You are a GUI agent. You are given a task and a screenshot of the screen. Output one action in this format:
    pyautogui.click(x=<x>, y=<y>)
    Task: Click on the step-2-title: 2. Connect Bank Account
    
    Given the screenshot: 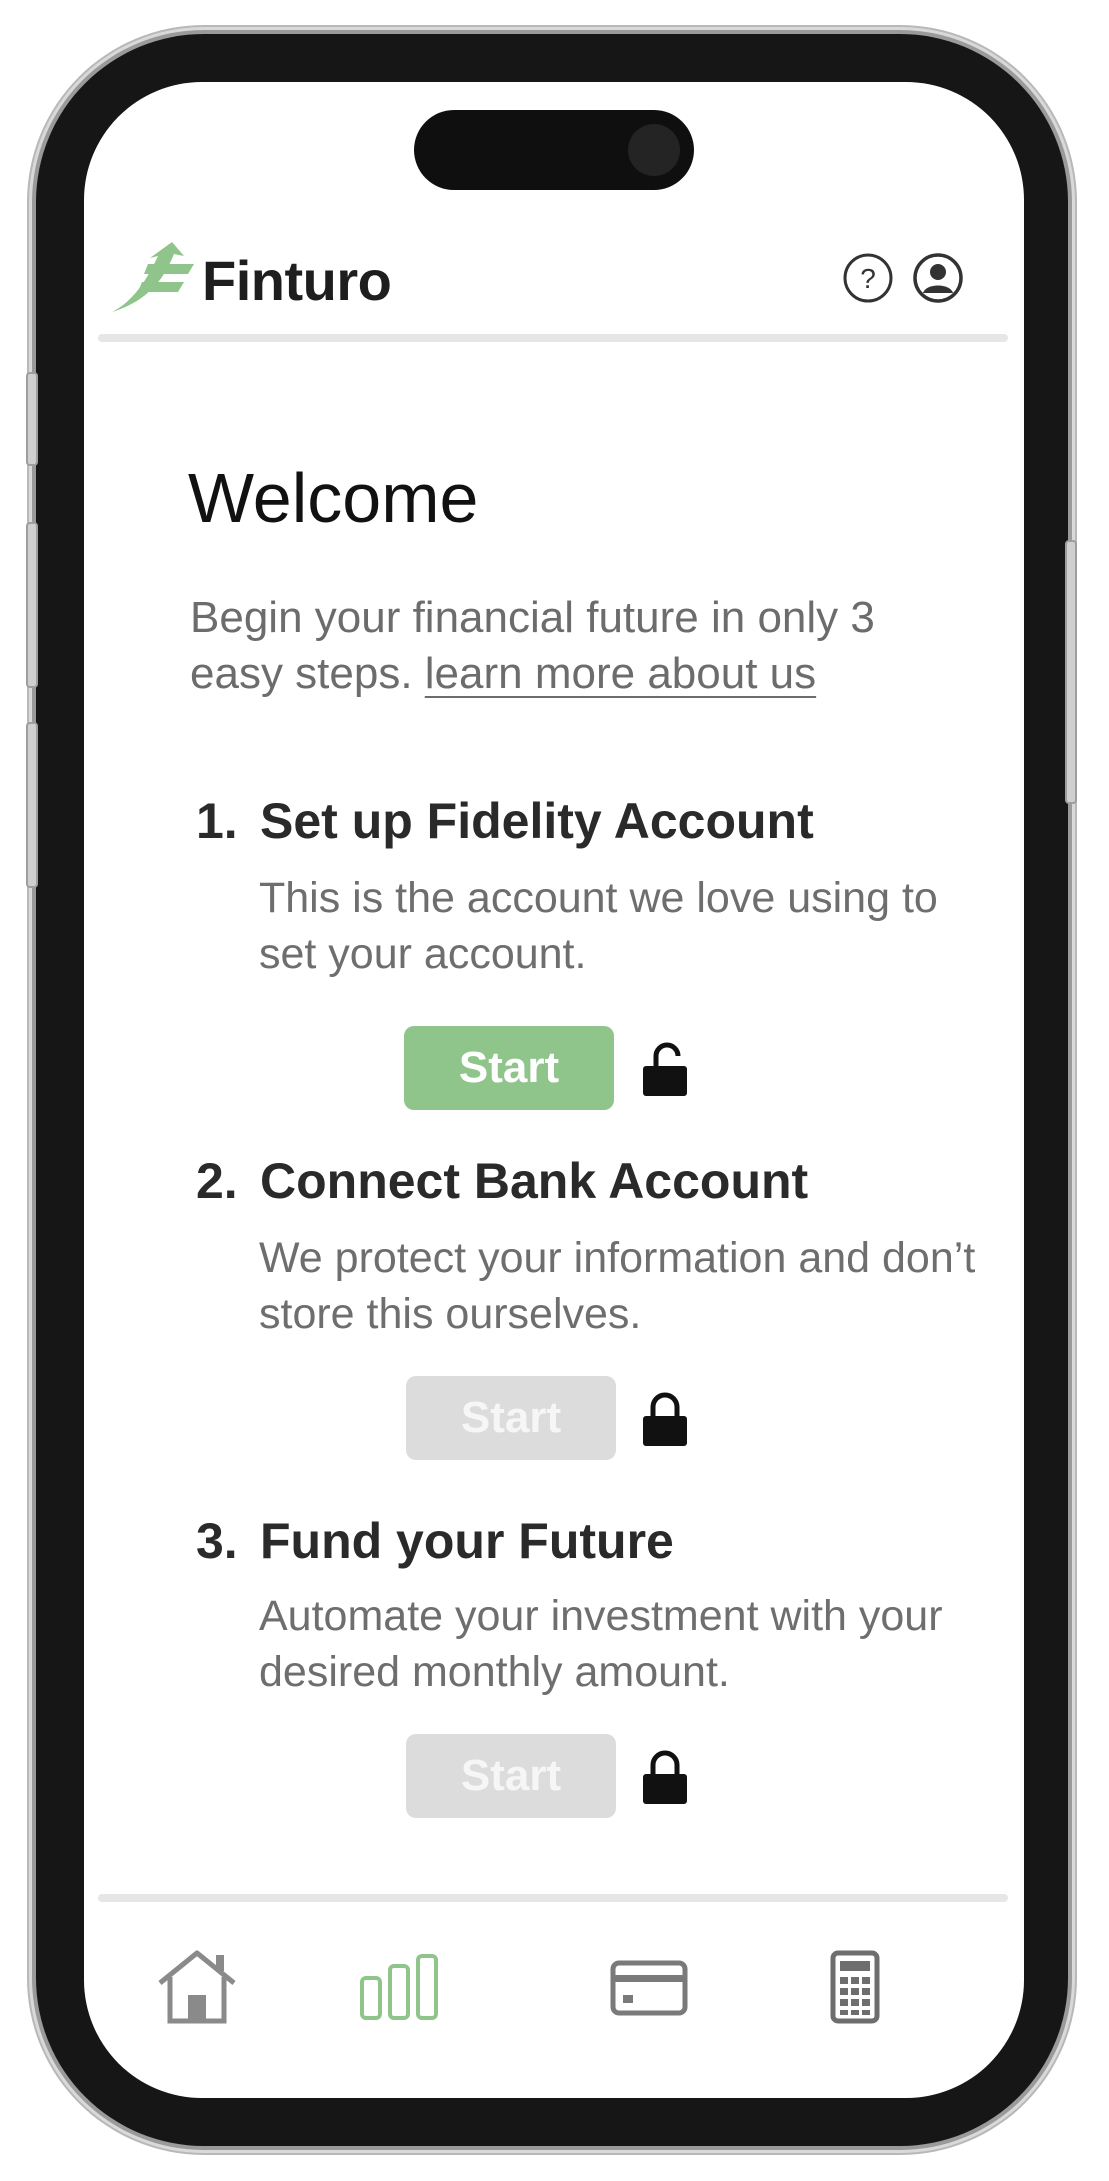 What is the action you would take?
    pyautogui.click(x=502, y=1181)
    